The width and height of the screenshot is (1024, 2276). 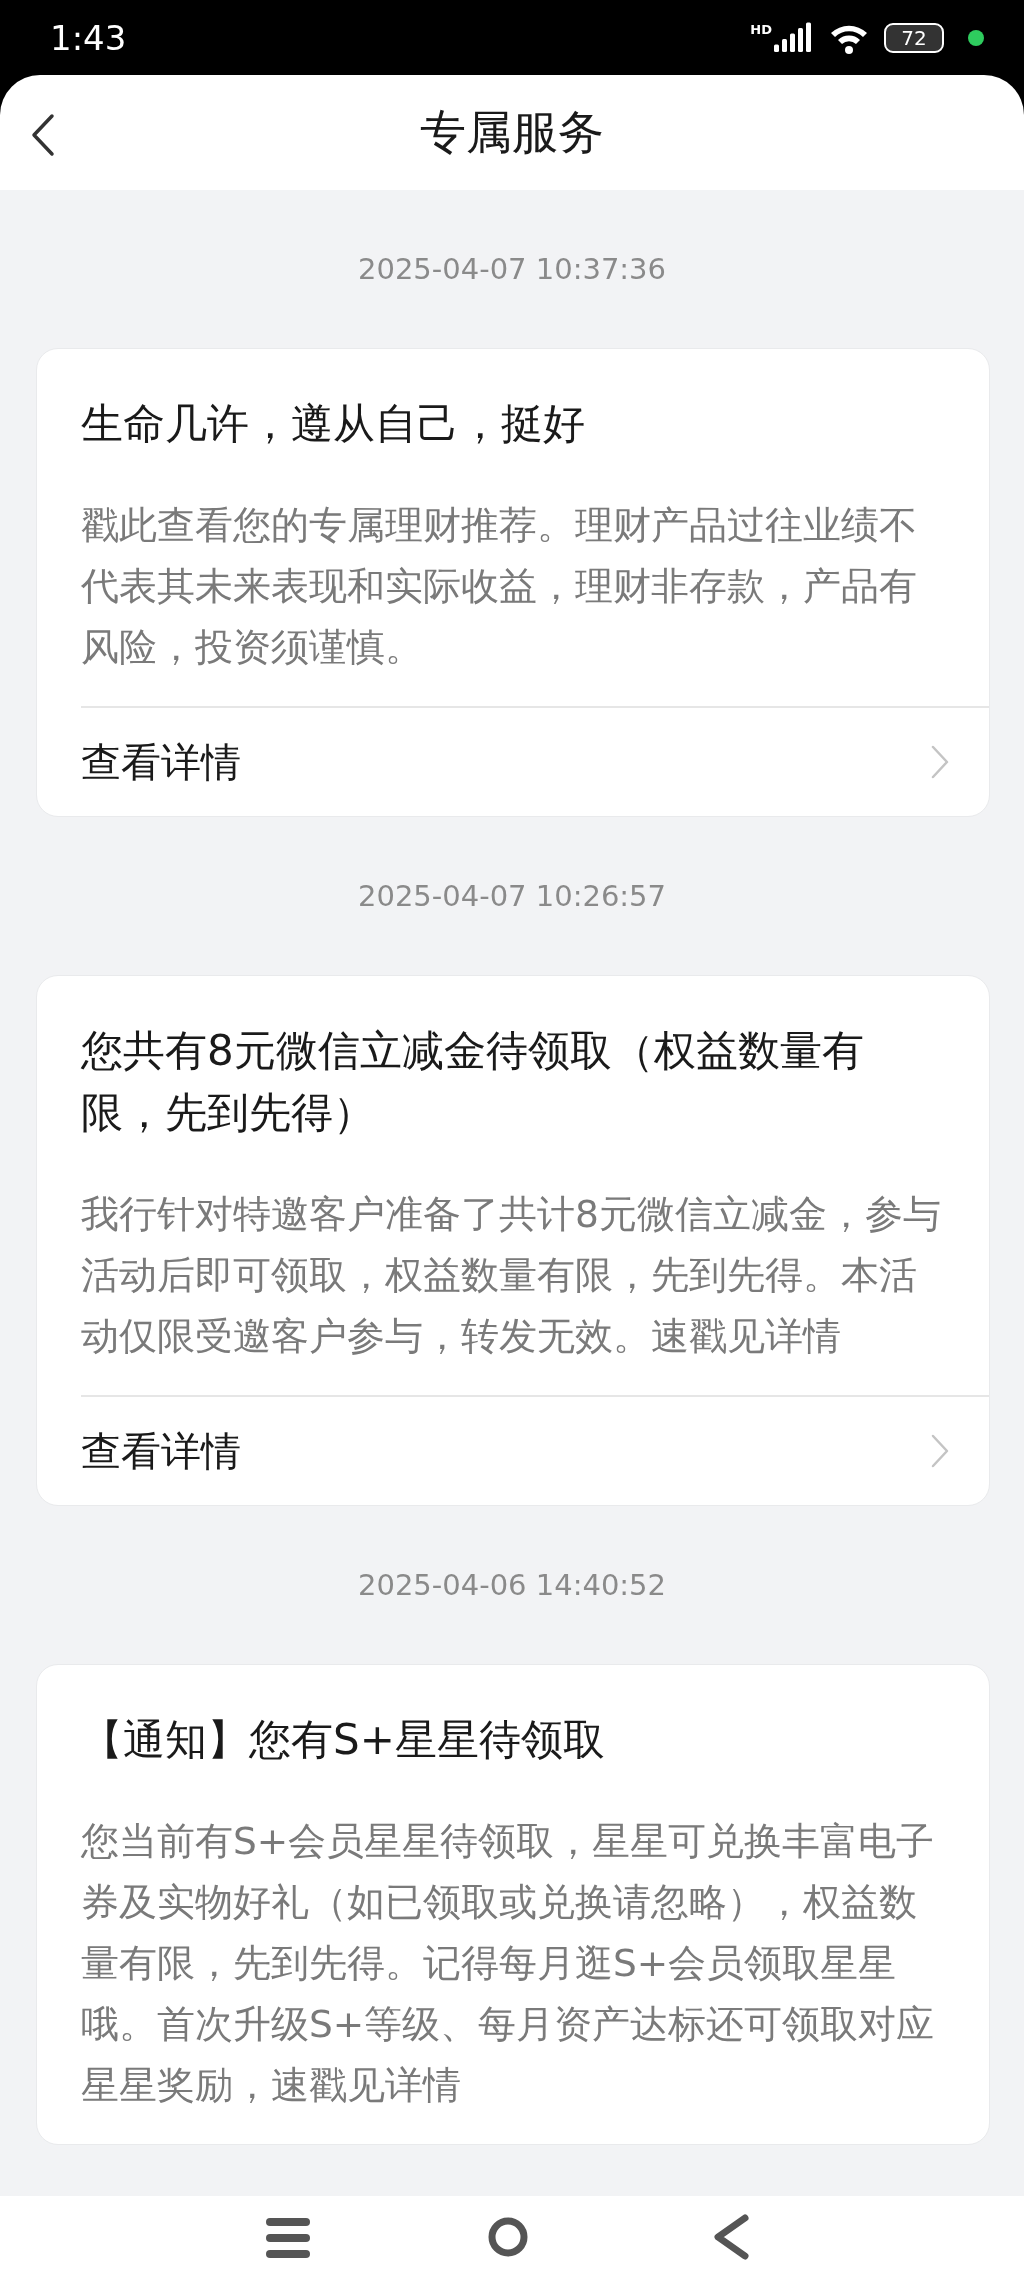 I want to click on home-icon, so click(x=508, y=2237).